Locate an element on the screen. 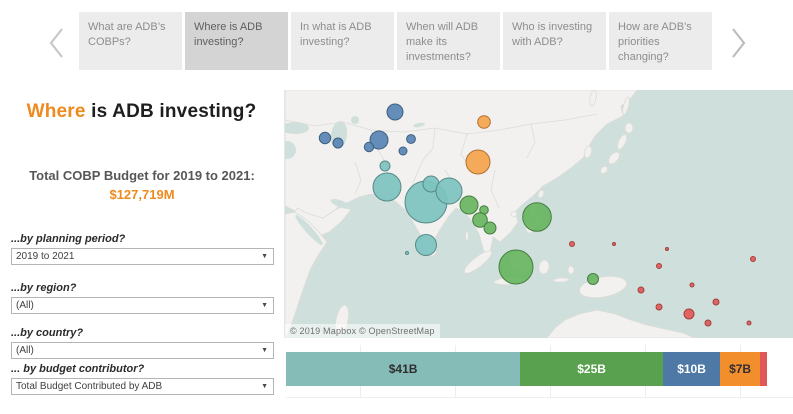 Image resolution: width=793 pixels, height=414 pixels. filter-group-planning-period: ...by planning period? 2019 to 2021 ▼ is located at coordinates (142, 249).